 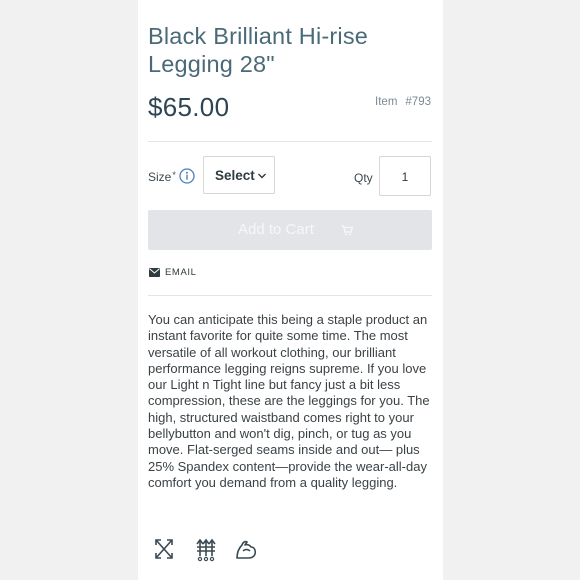 What do you see at coordinates (235, 175) in the screenshot?
I see `size-select-value: Select` at bounding box center [235, 175].